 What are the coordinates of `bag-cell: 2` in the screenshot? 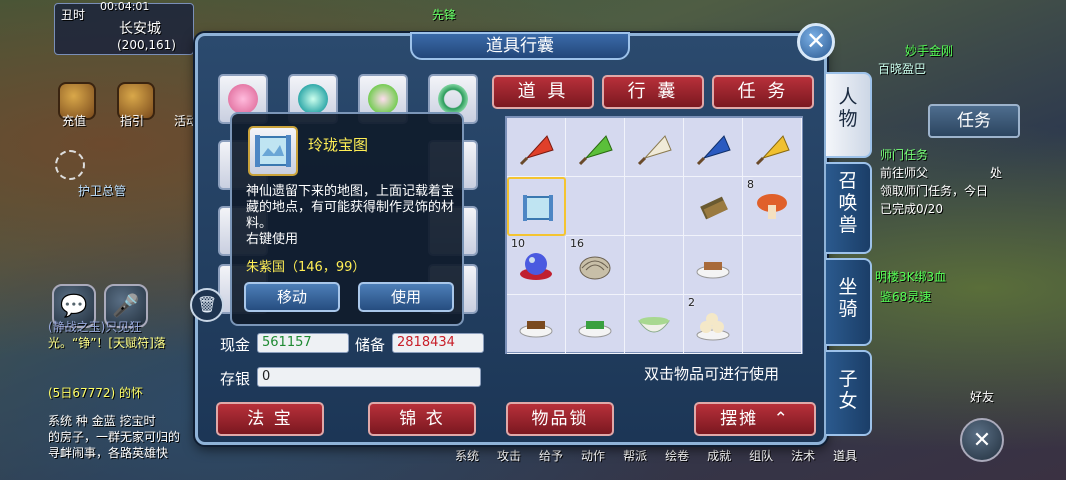 It's located at (713, 324).